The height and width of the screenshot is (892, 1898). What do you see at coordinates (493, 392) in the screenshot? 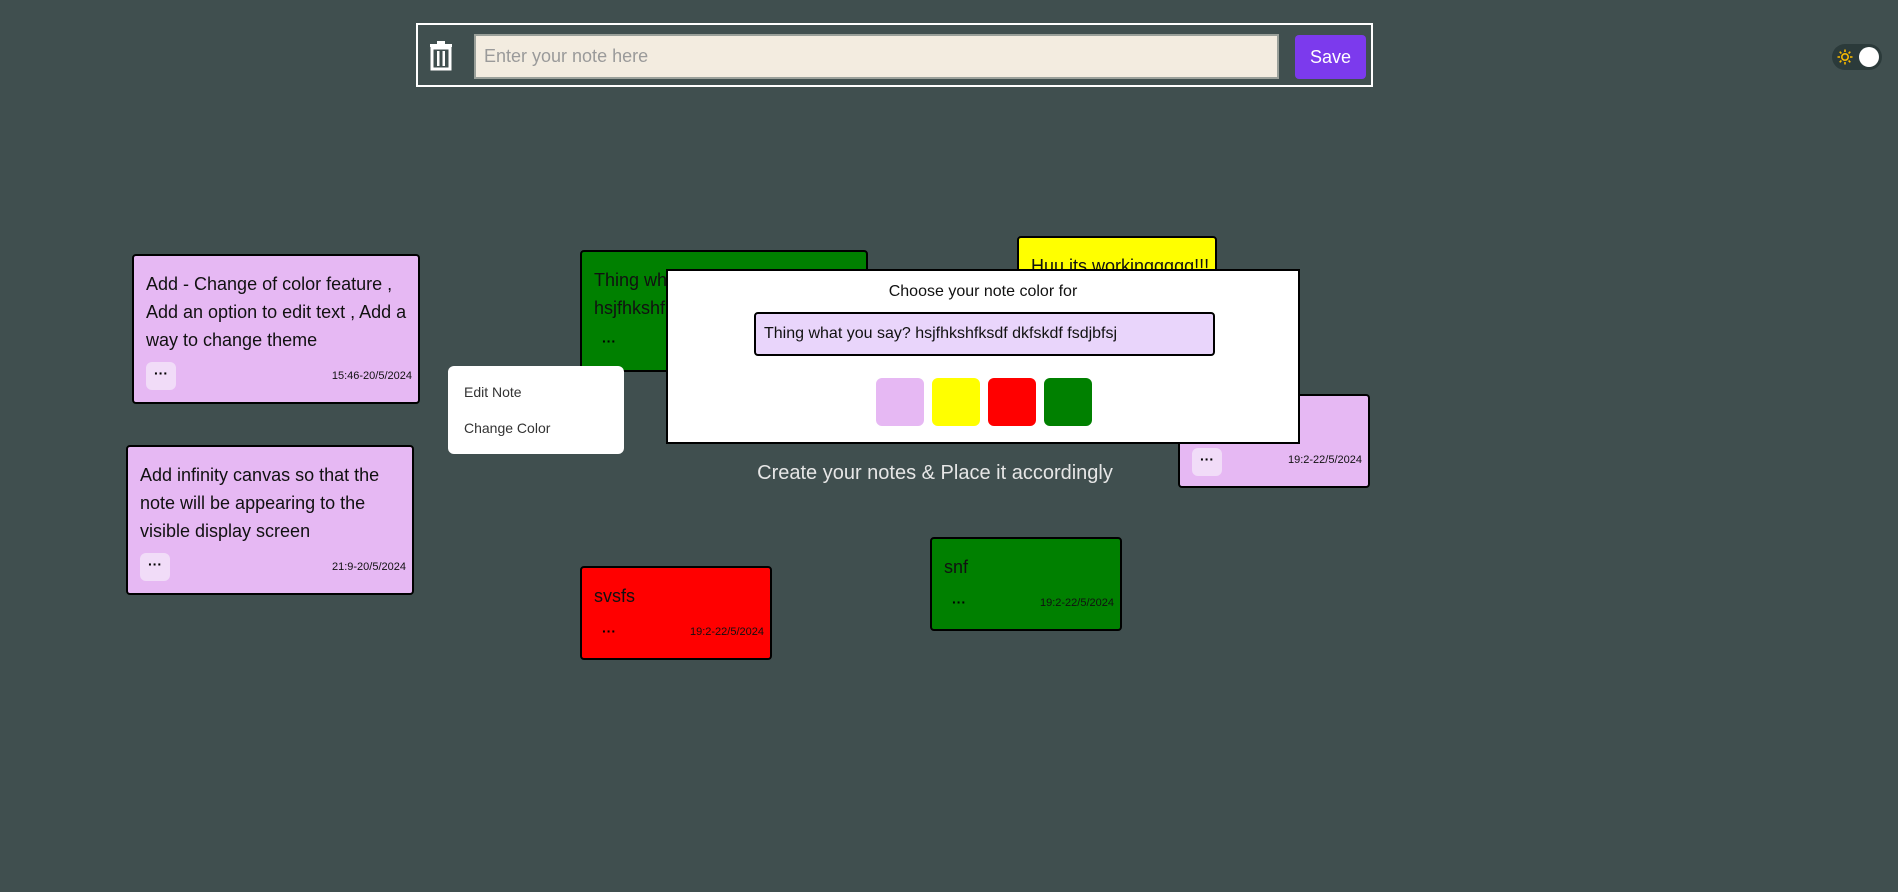
I see `menu-item-edit-note: Edit Note` at bounding box center [493, 392].